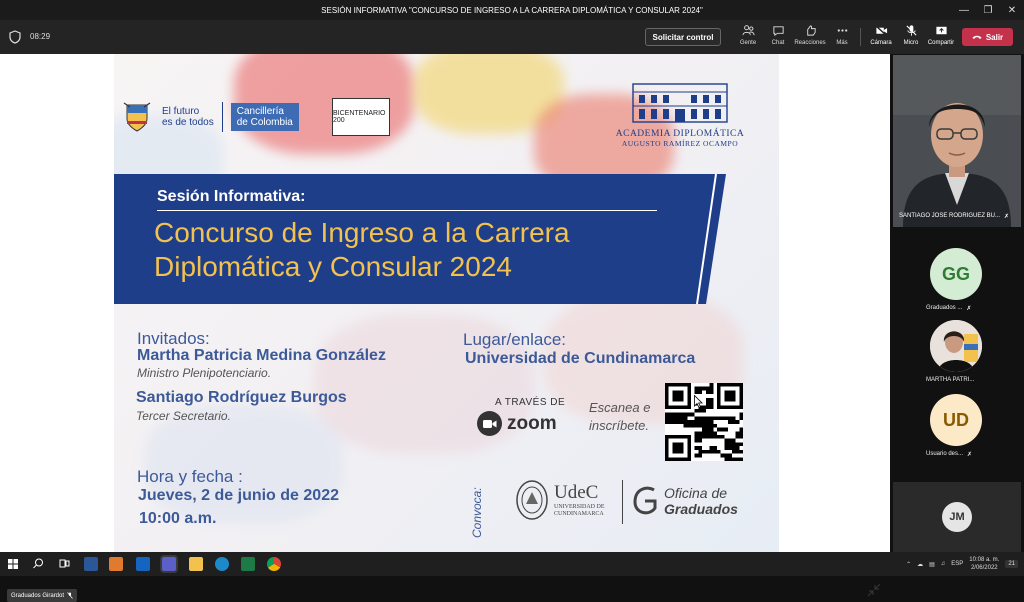  Describe the element at coordinates (530, 402) in the screenshot. I see `via-label: A TRAVÉS DE` at that location.